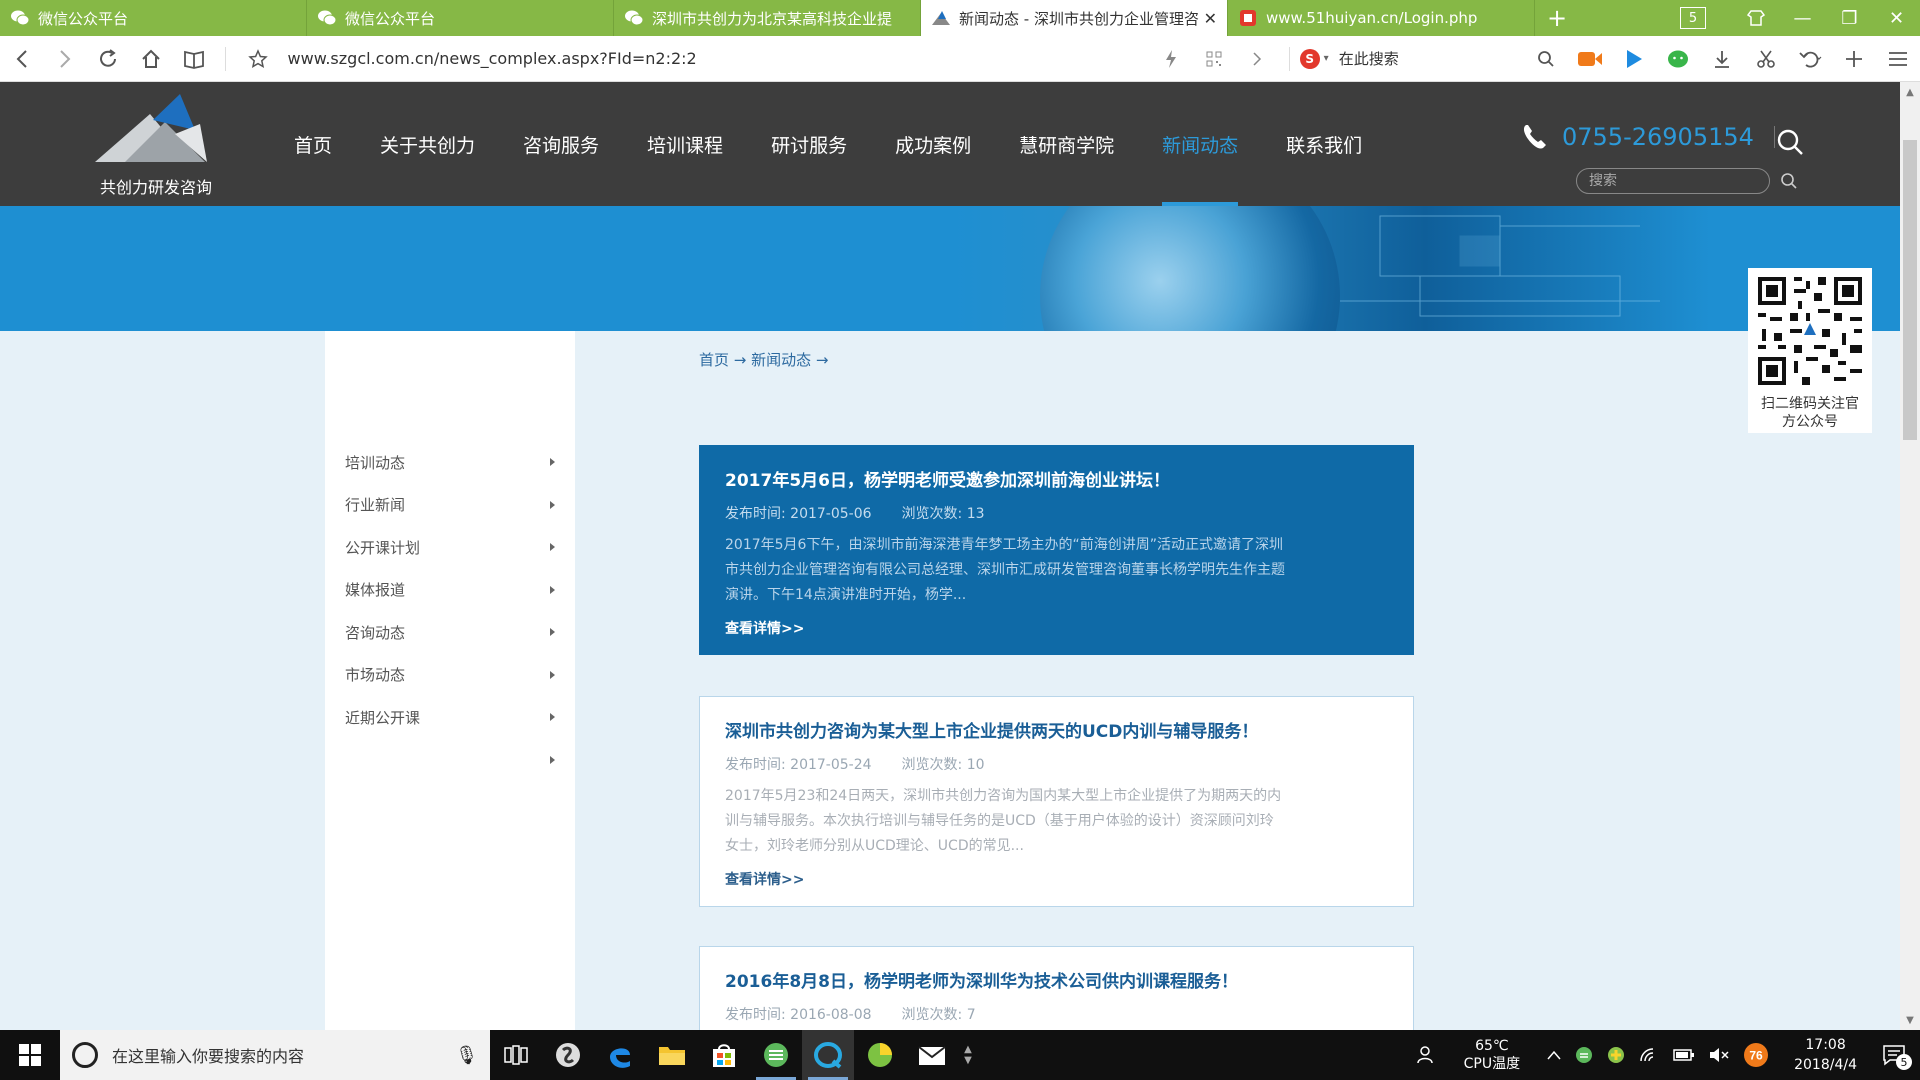 Image resolution: width=1920 pixels, height=1080 pixels. Describe the element at coordinates (561, 144) in the screenshot. I see `nav-consulting: 咨询服务` at that location.